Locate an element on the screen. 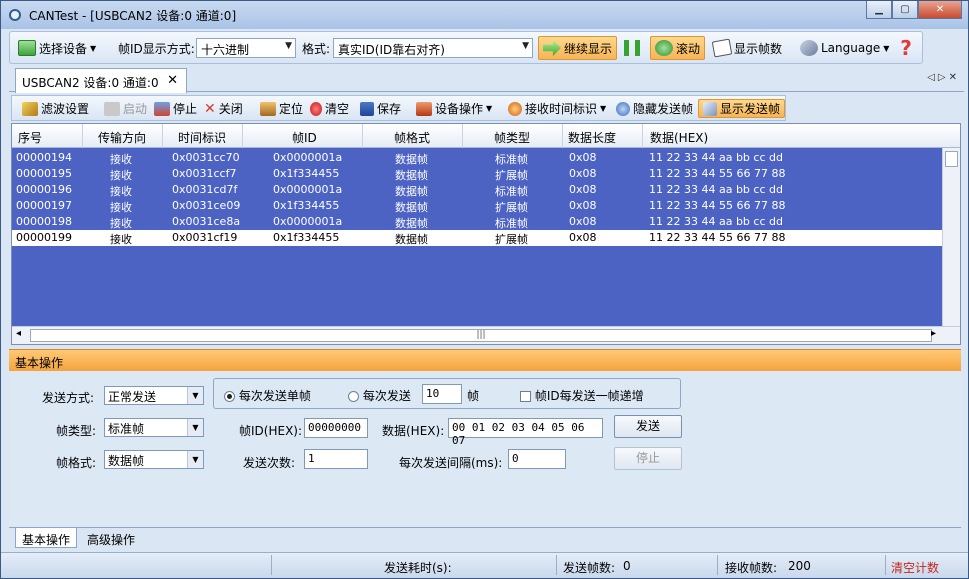 This screenshot has height=579, width=969. send-count-label: 发送次数: is located at coordinates (269, 463).